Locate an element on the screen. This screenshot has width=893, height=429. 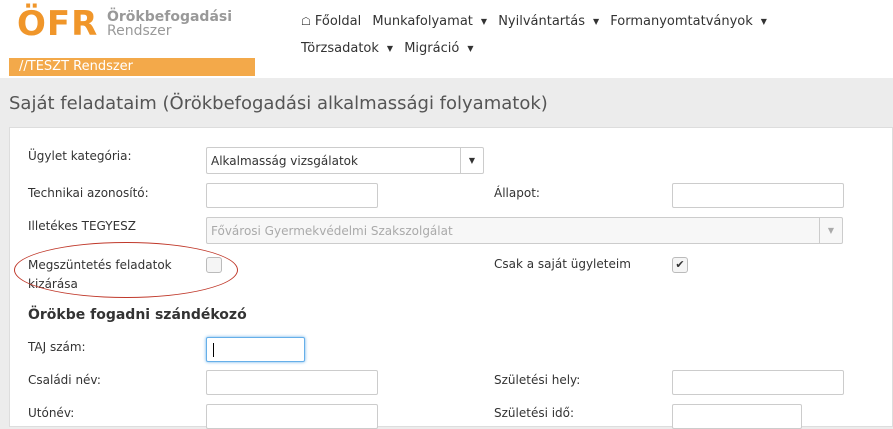
tech-azon-label: Technikai azonosító: is located at coordinates (88, 193).